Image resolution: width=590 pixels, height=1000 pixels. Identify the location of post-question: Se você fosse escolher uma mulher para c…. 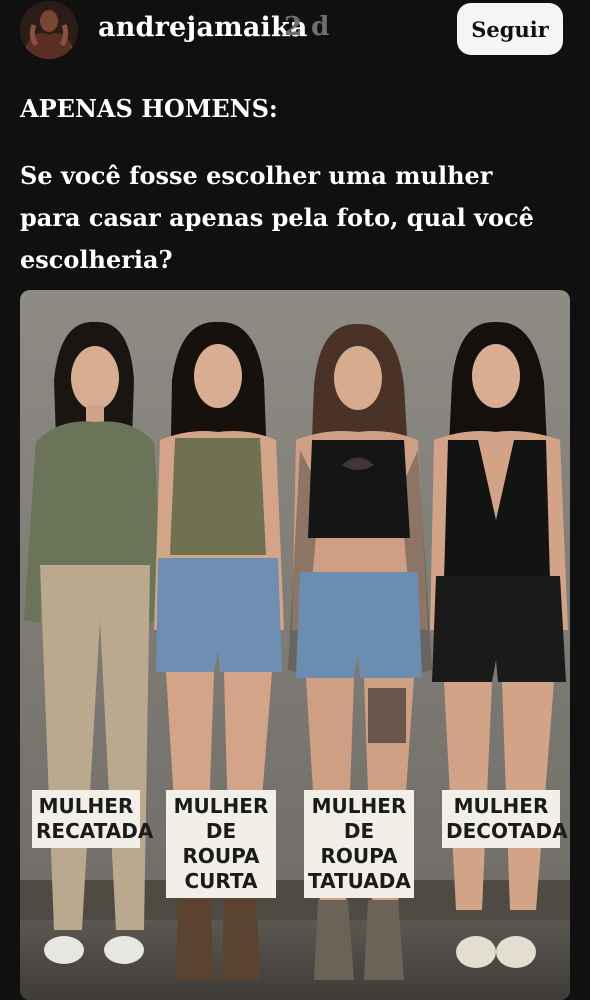
(277, 217).